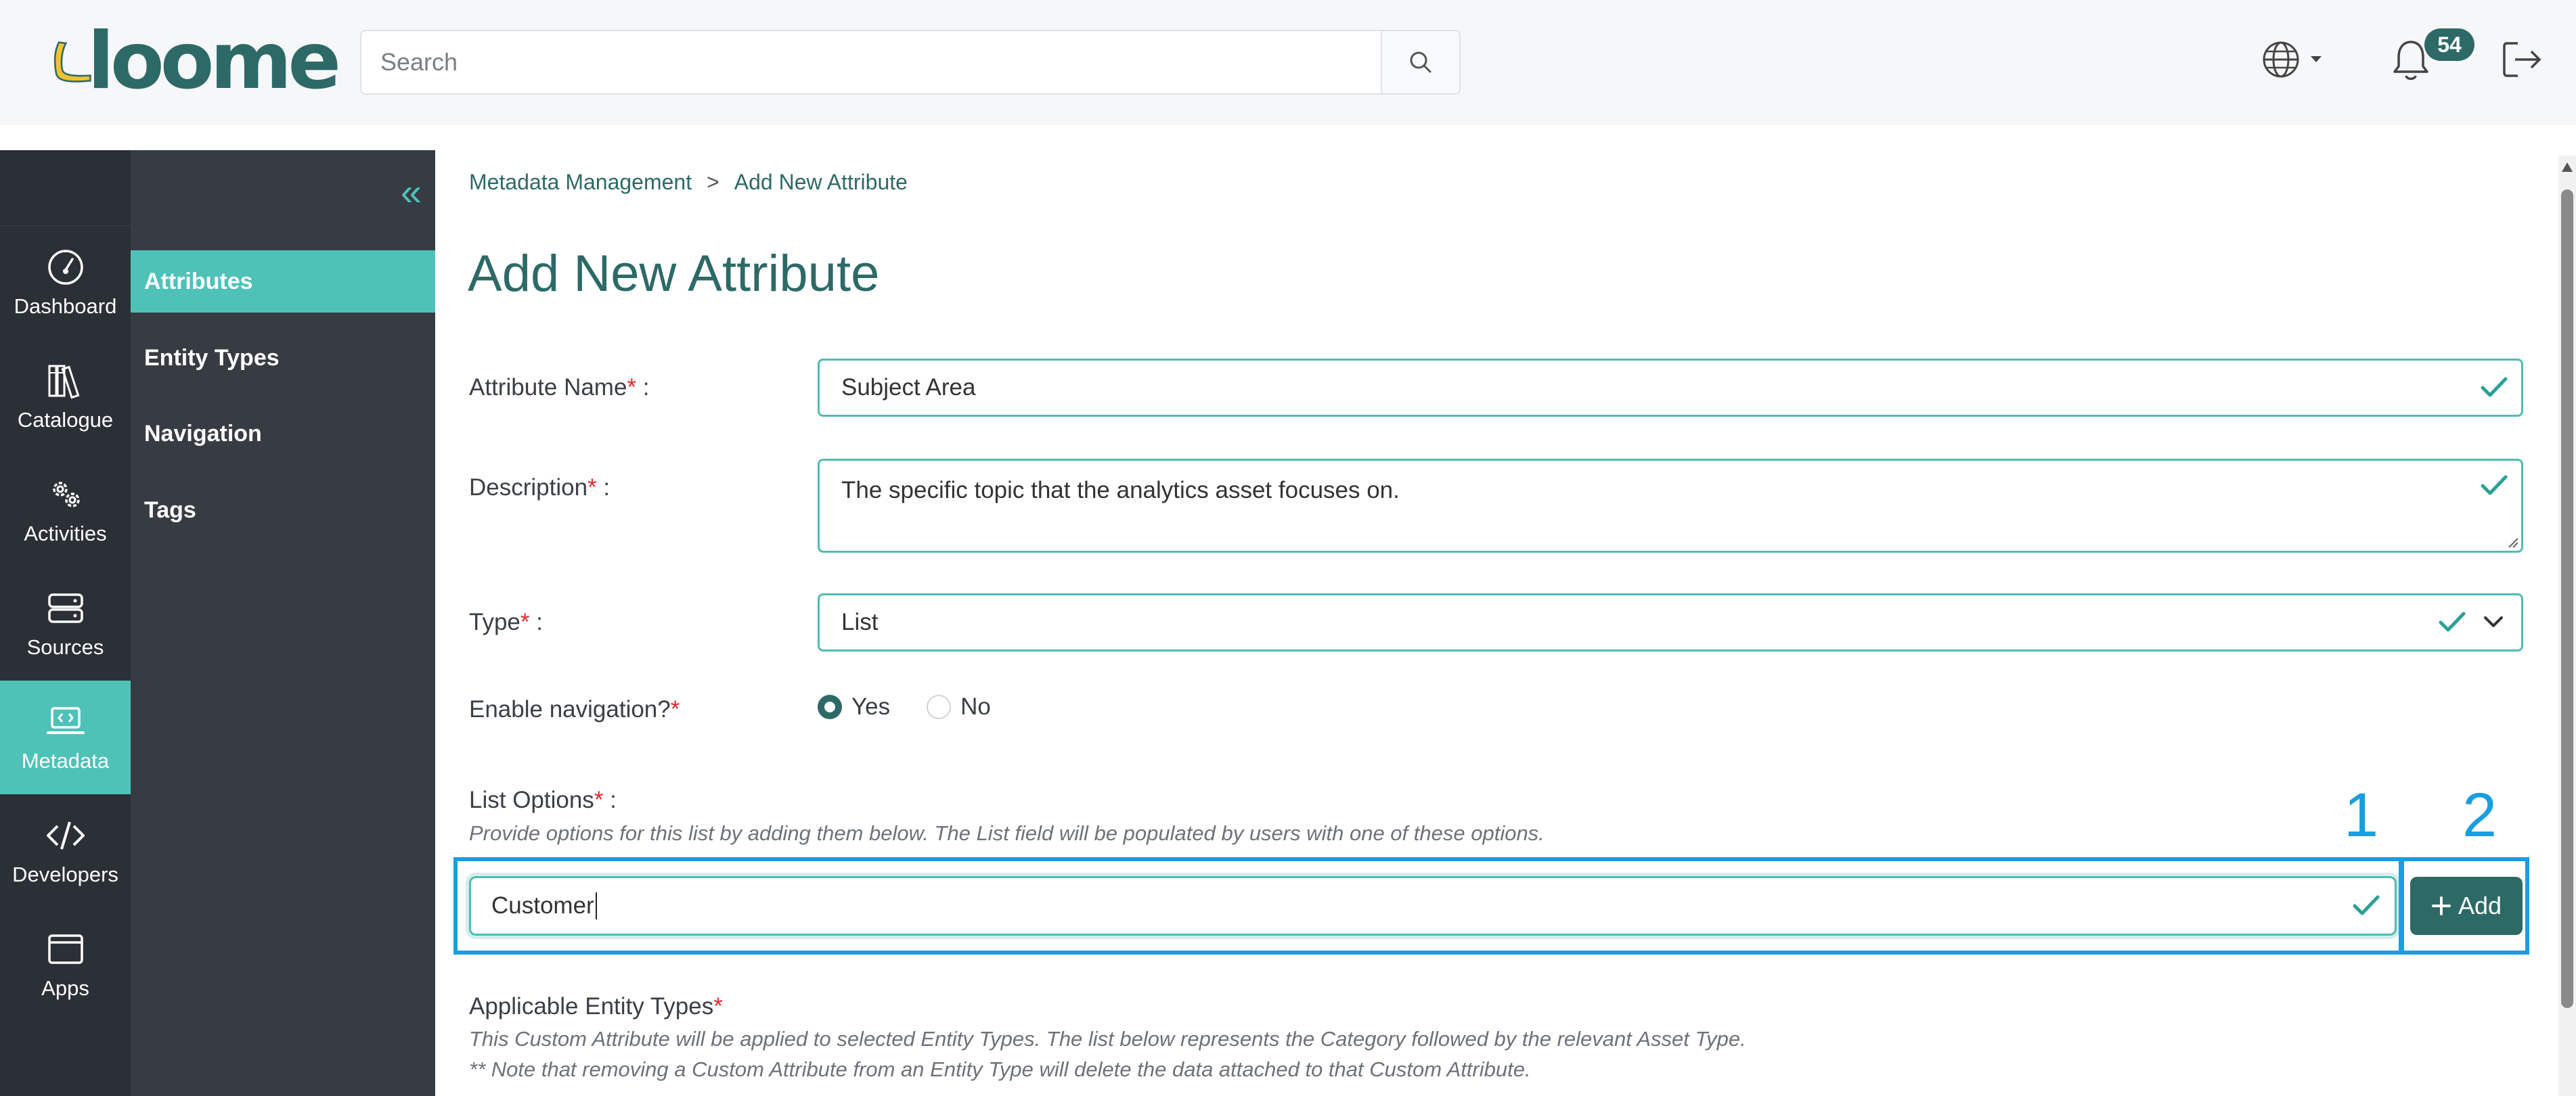 This screenshot has width=2576, height=1096. What do you see at coordinates (65, 510) in the screenshot?
I see `rail-item-activities: Activities` at bounding box center [65, 510].